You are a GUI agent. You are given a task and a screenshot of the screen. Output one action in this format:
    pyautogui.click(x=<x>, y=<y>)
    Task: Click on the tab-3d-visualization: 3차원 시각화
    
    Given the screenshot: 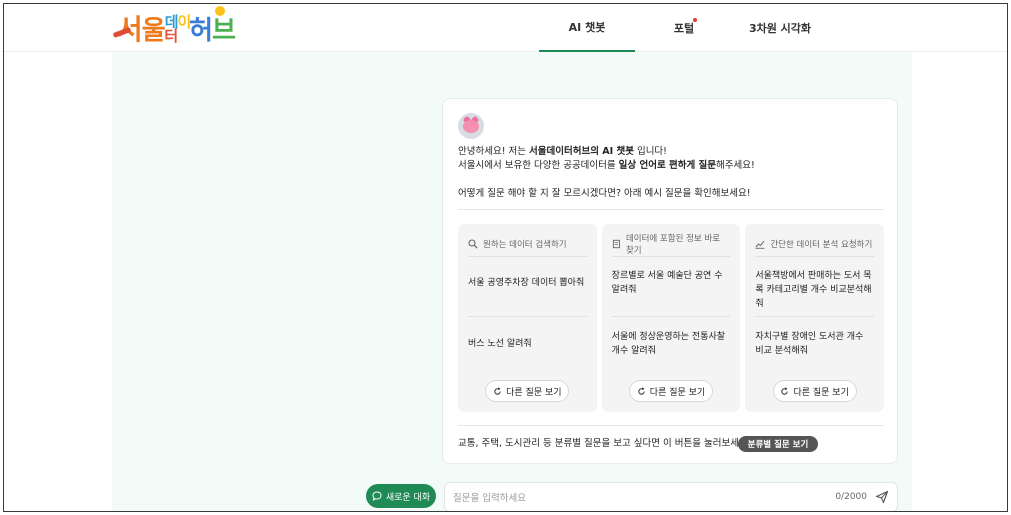 What is the action you would take?
    pyautogui.click(x=780, y=28)
    